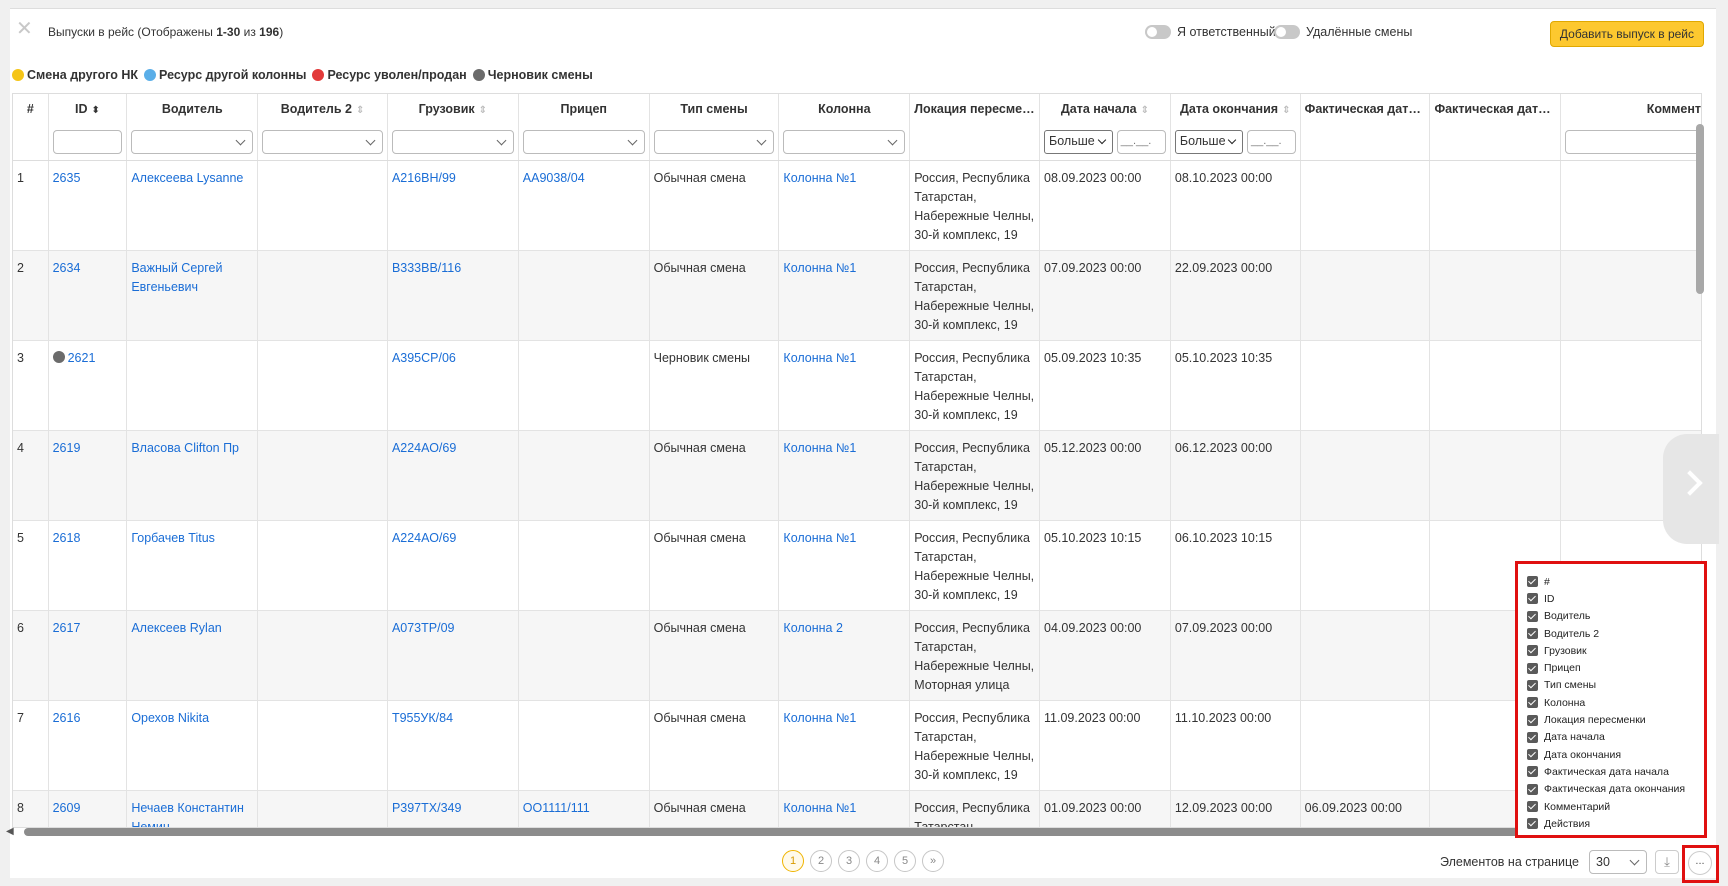 The image size is (1728, 886). What do you see at coordinates (1343, 32) in the screenshot?
I see `deleted-shifts-toggle: Удалённые смены` at bounding box center [1343, 32].